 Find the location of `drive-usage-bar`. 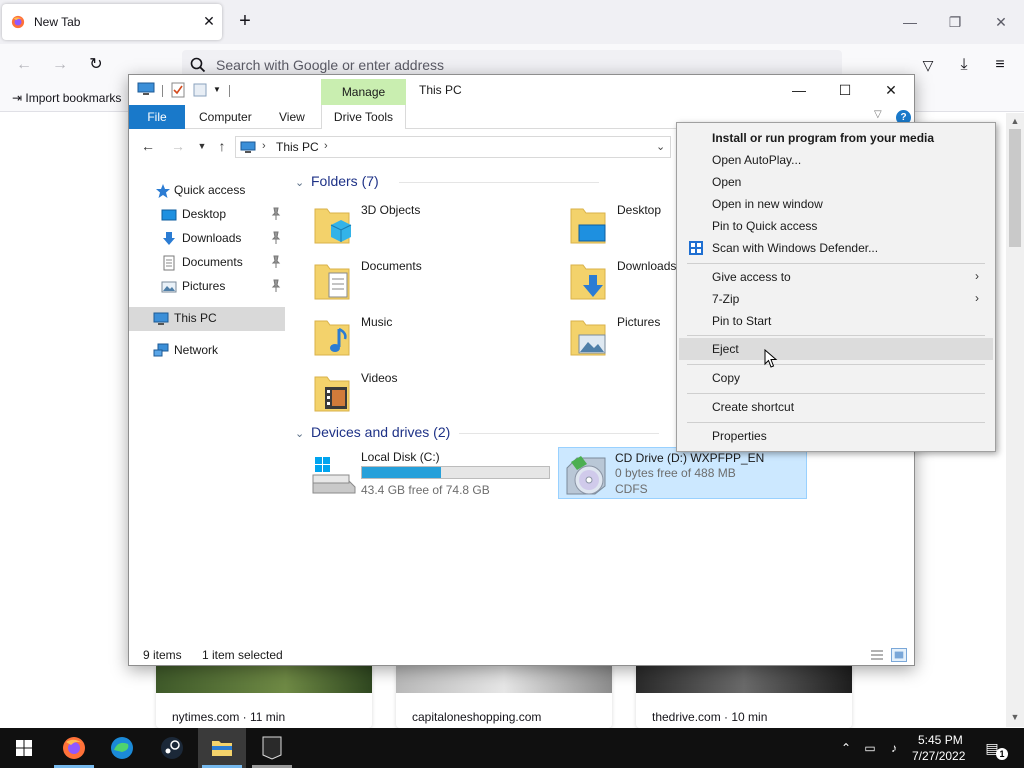

drive-usage-bar is located at coordinates (455, 472).